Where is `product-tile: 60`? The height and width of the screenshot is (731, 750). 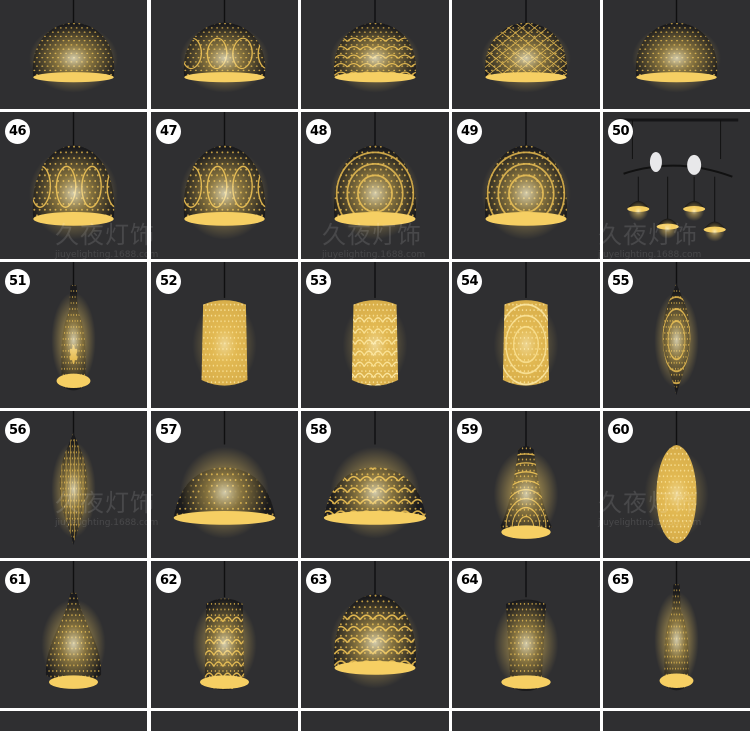 product-tile: 60 is located at coordinates (676, 484).